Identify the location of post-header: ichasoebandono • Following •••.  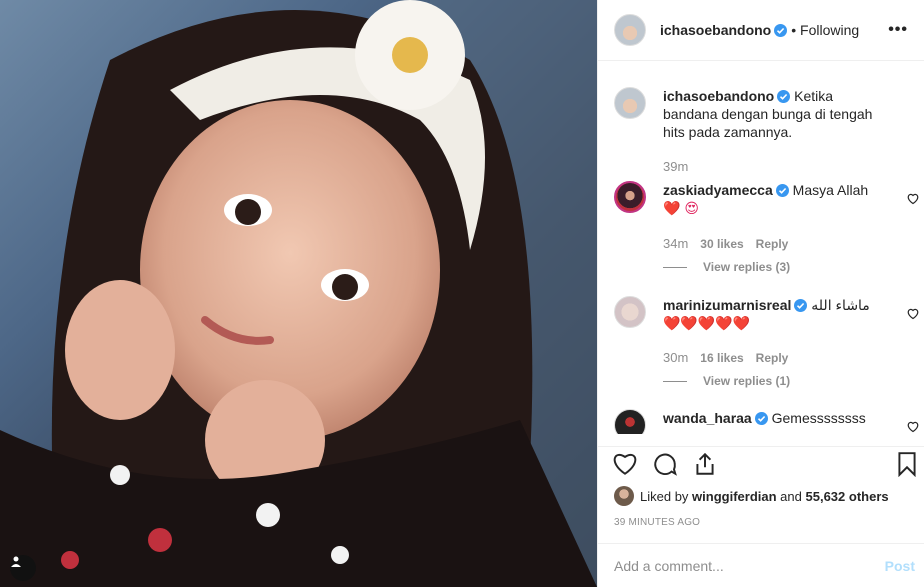
(761, 30).